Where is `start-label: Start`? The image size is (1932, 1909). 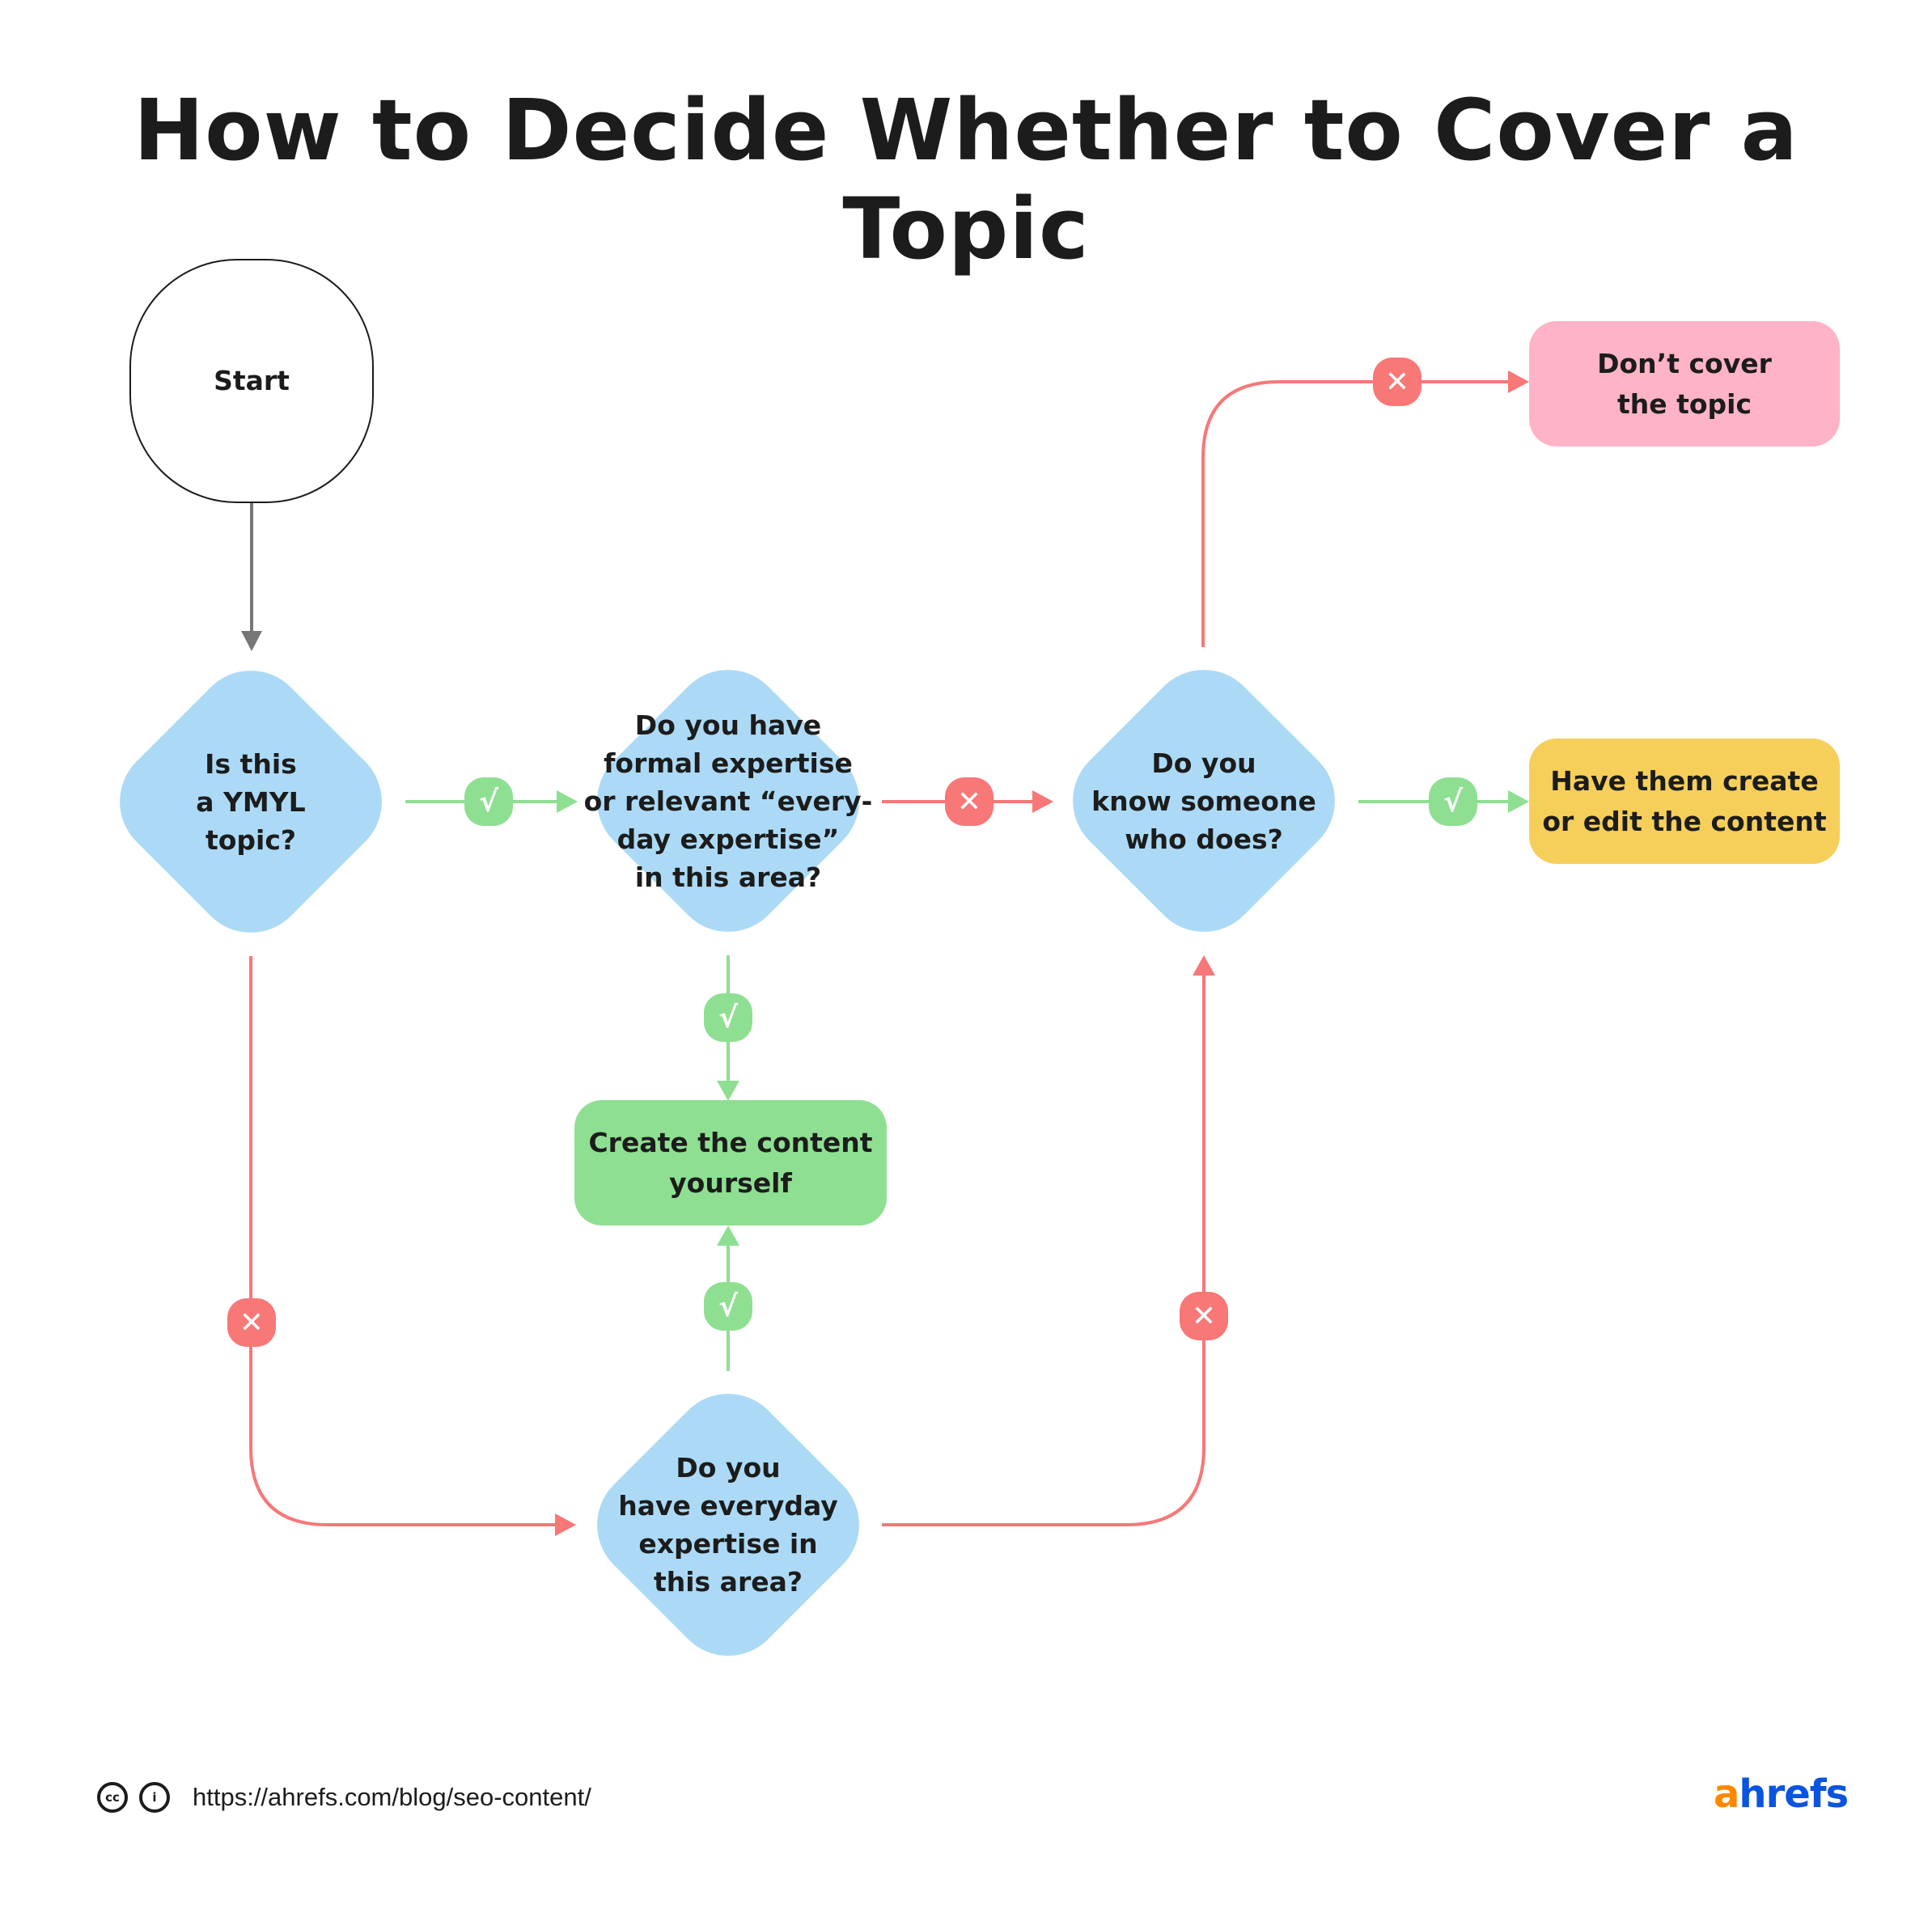
start-label: Start is located at coordinates (252, 380).